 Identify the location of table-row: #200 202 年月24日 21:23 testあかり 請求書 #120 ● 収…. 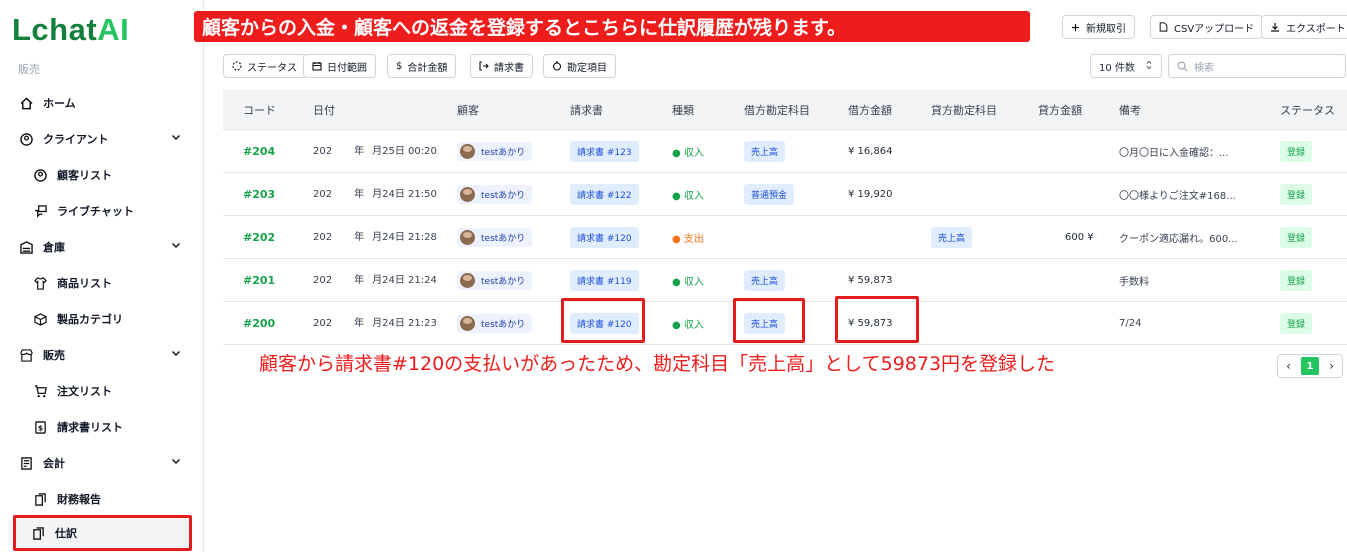
(785, 320).